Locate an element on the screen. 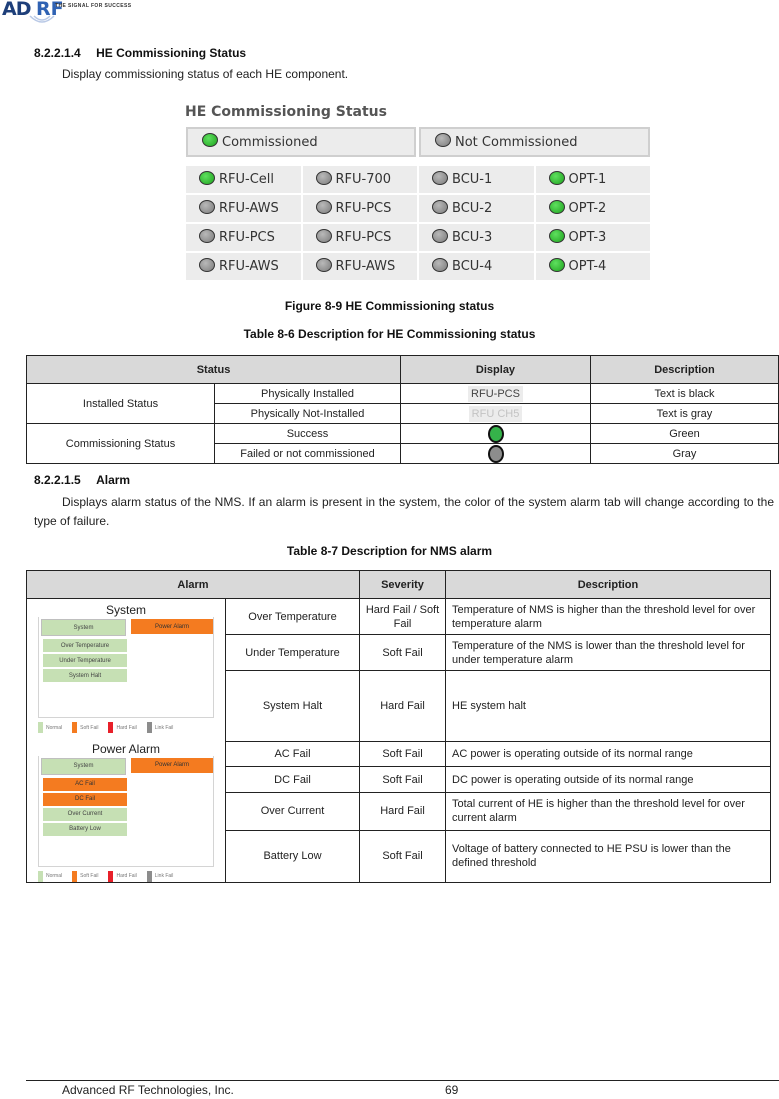 The height and width of the screenshot is (1099, 779). tab-power-alarm: Power Alarm is located at coordinates (172, 765).